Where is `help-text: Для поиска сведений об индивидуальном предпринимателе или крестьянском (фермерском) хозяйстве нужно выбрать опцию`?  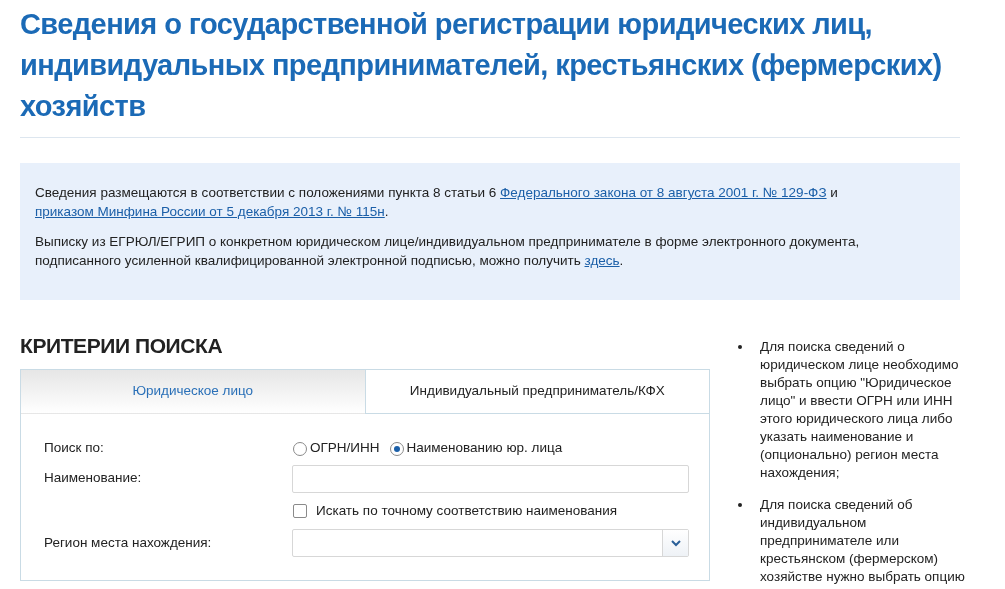 help-text: Для поиска сведений об индивидуальном предпринимателе или крестьянском (фермерском) хозяйстве нужно выбрать опцию is located at coordinates (863, 541).